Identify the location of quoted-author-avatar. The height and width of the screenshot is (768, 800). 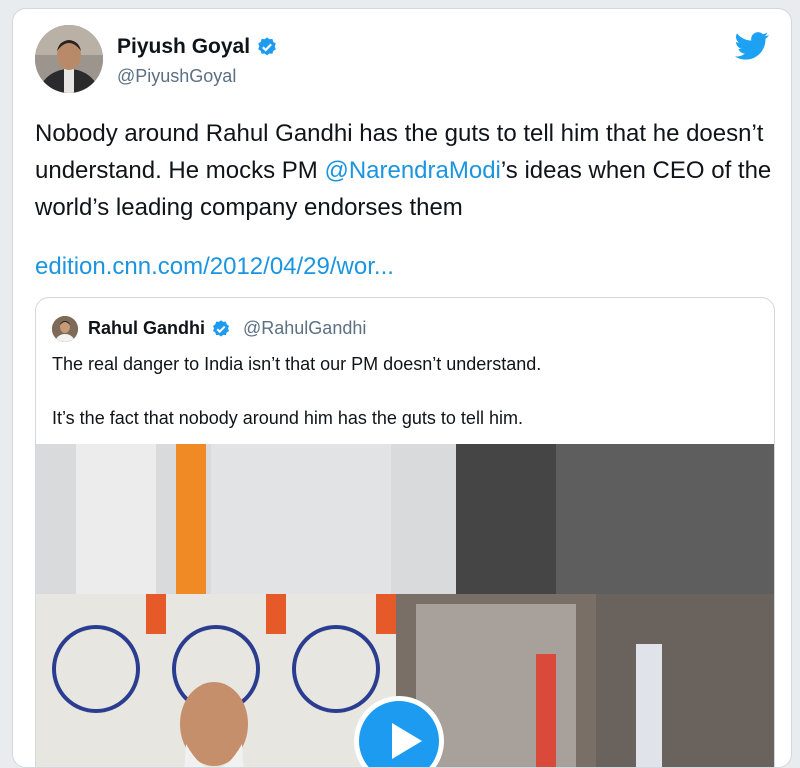
(65, 329).